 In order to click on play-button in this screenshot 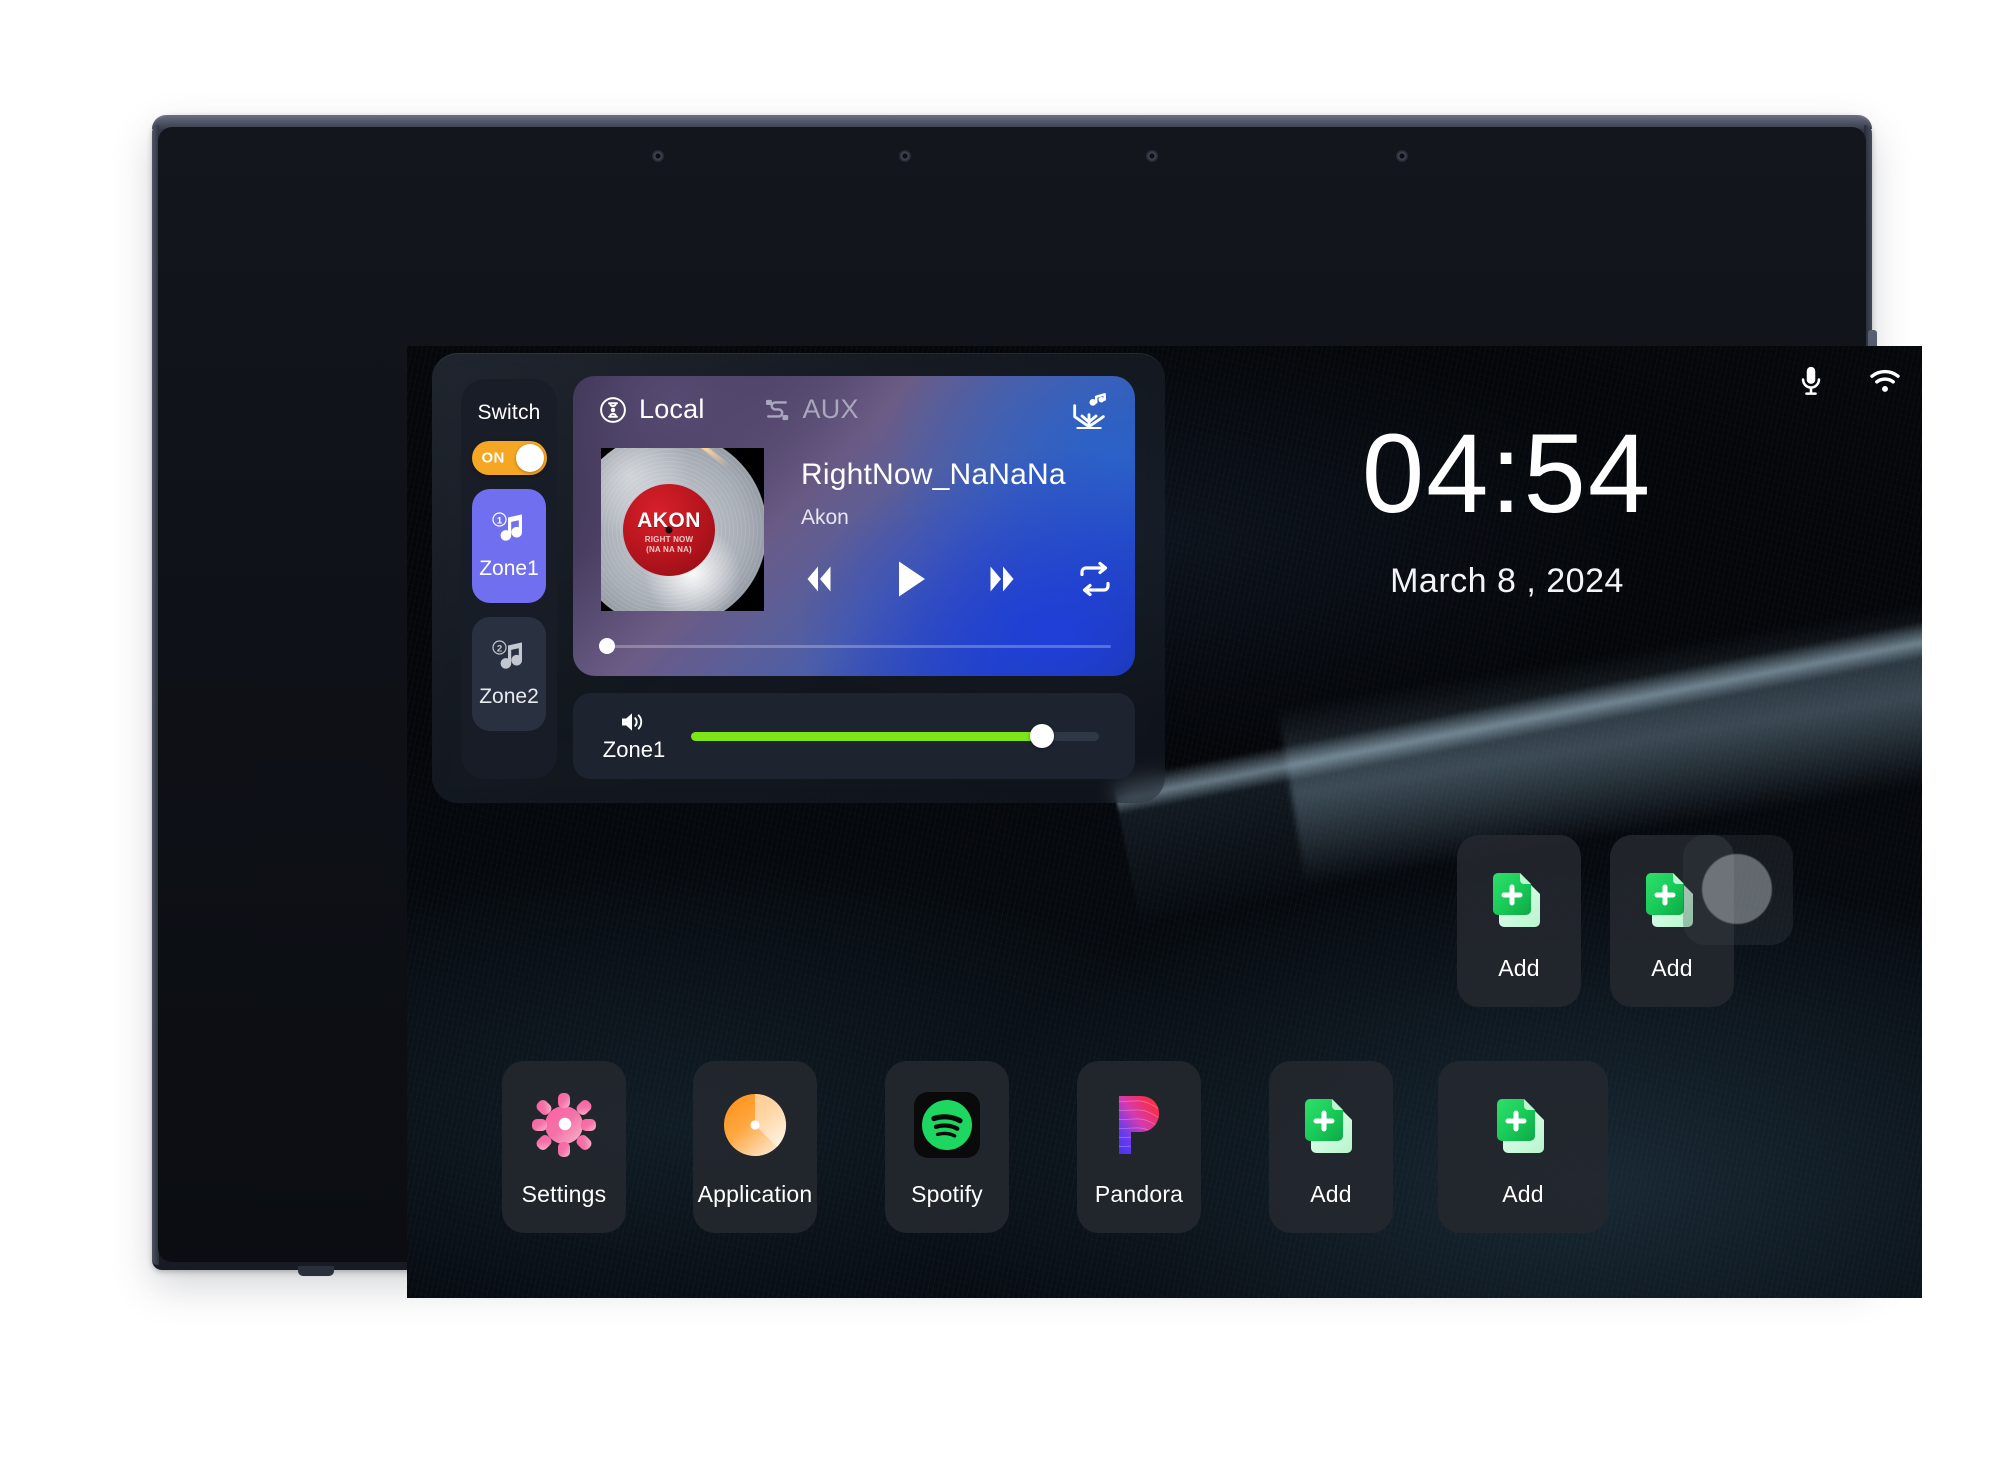, I will do `click(911, 581)`.